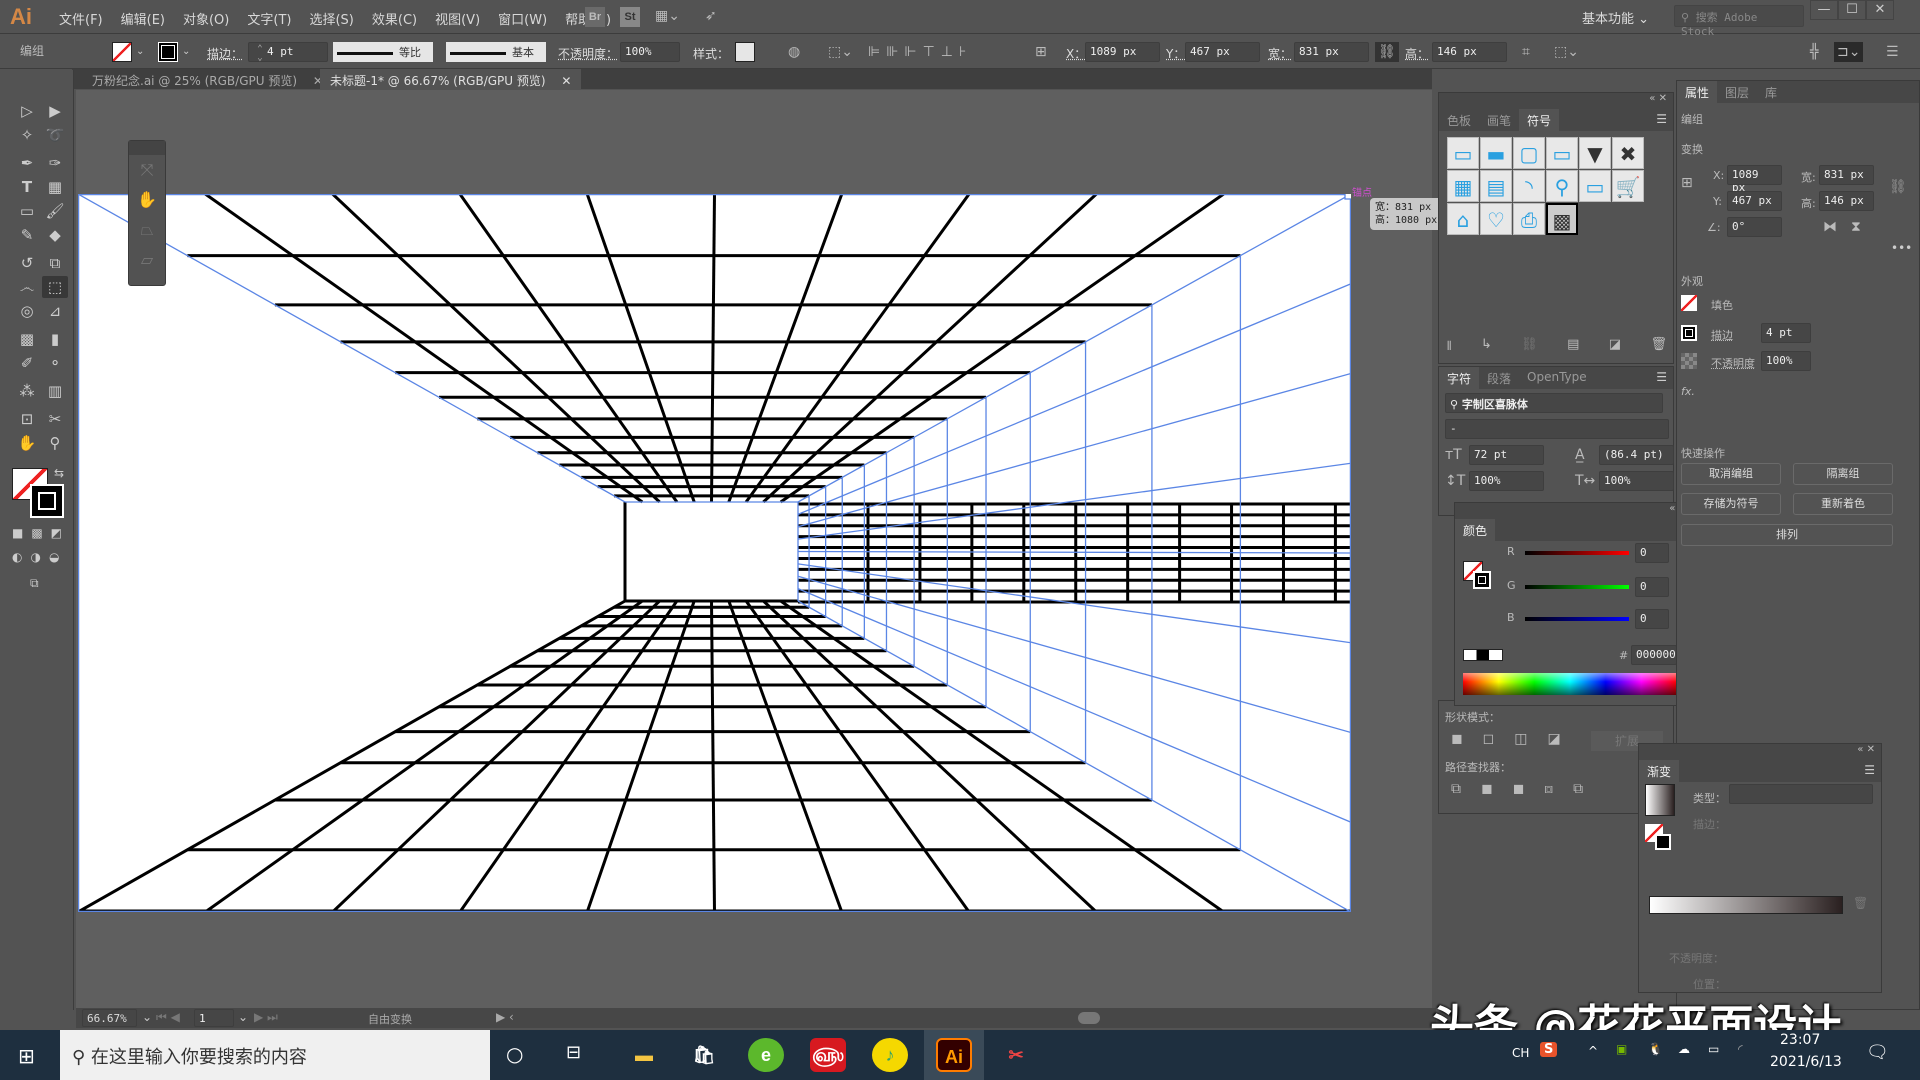 This screenshot has height=1080, width=1920. What do you see at coordinates (81, 18) in the screenshot?
I see `menu-file: 文件(F)` at bounding box center [81, 18].